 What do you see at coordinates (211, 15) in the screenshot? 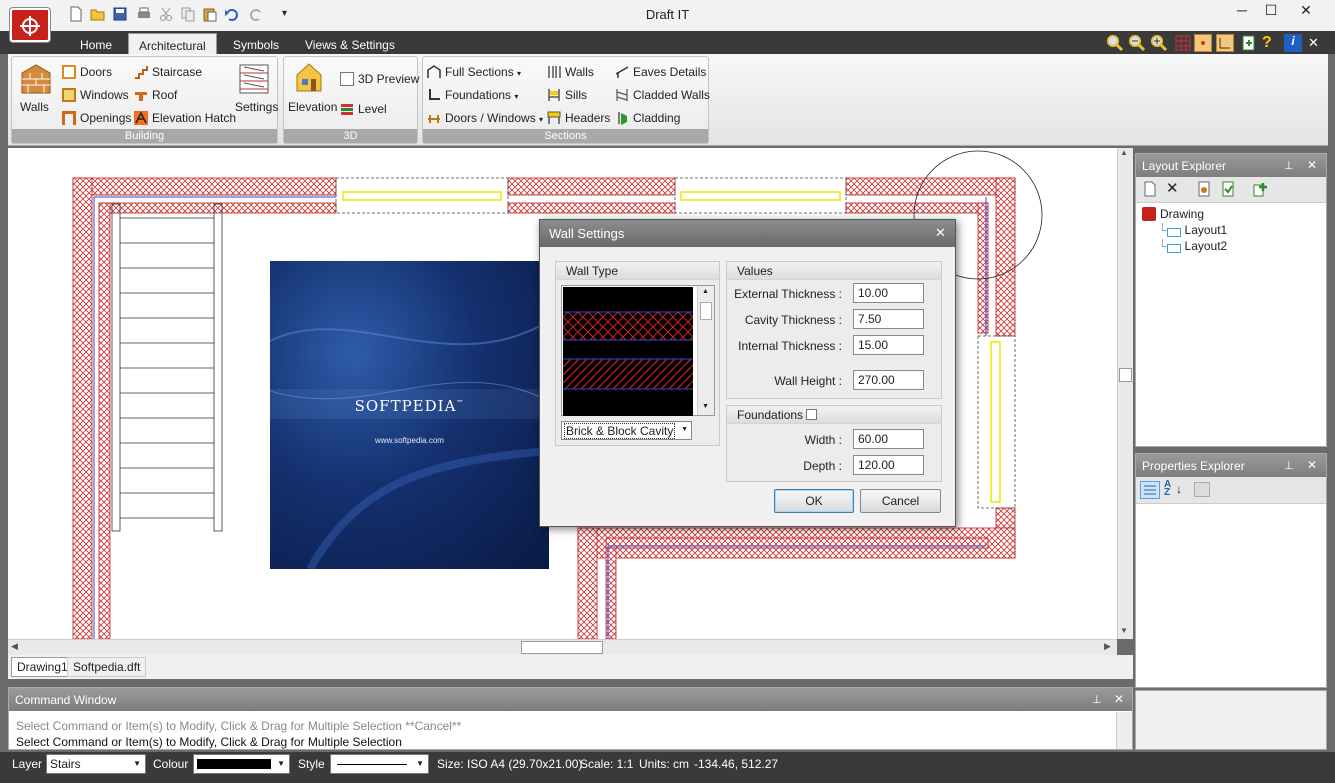
I see `paste-icon` at bounding box center [211, 15].